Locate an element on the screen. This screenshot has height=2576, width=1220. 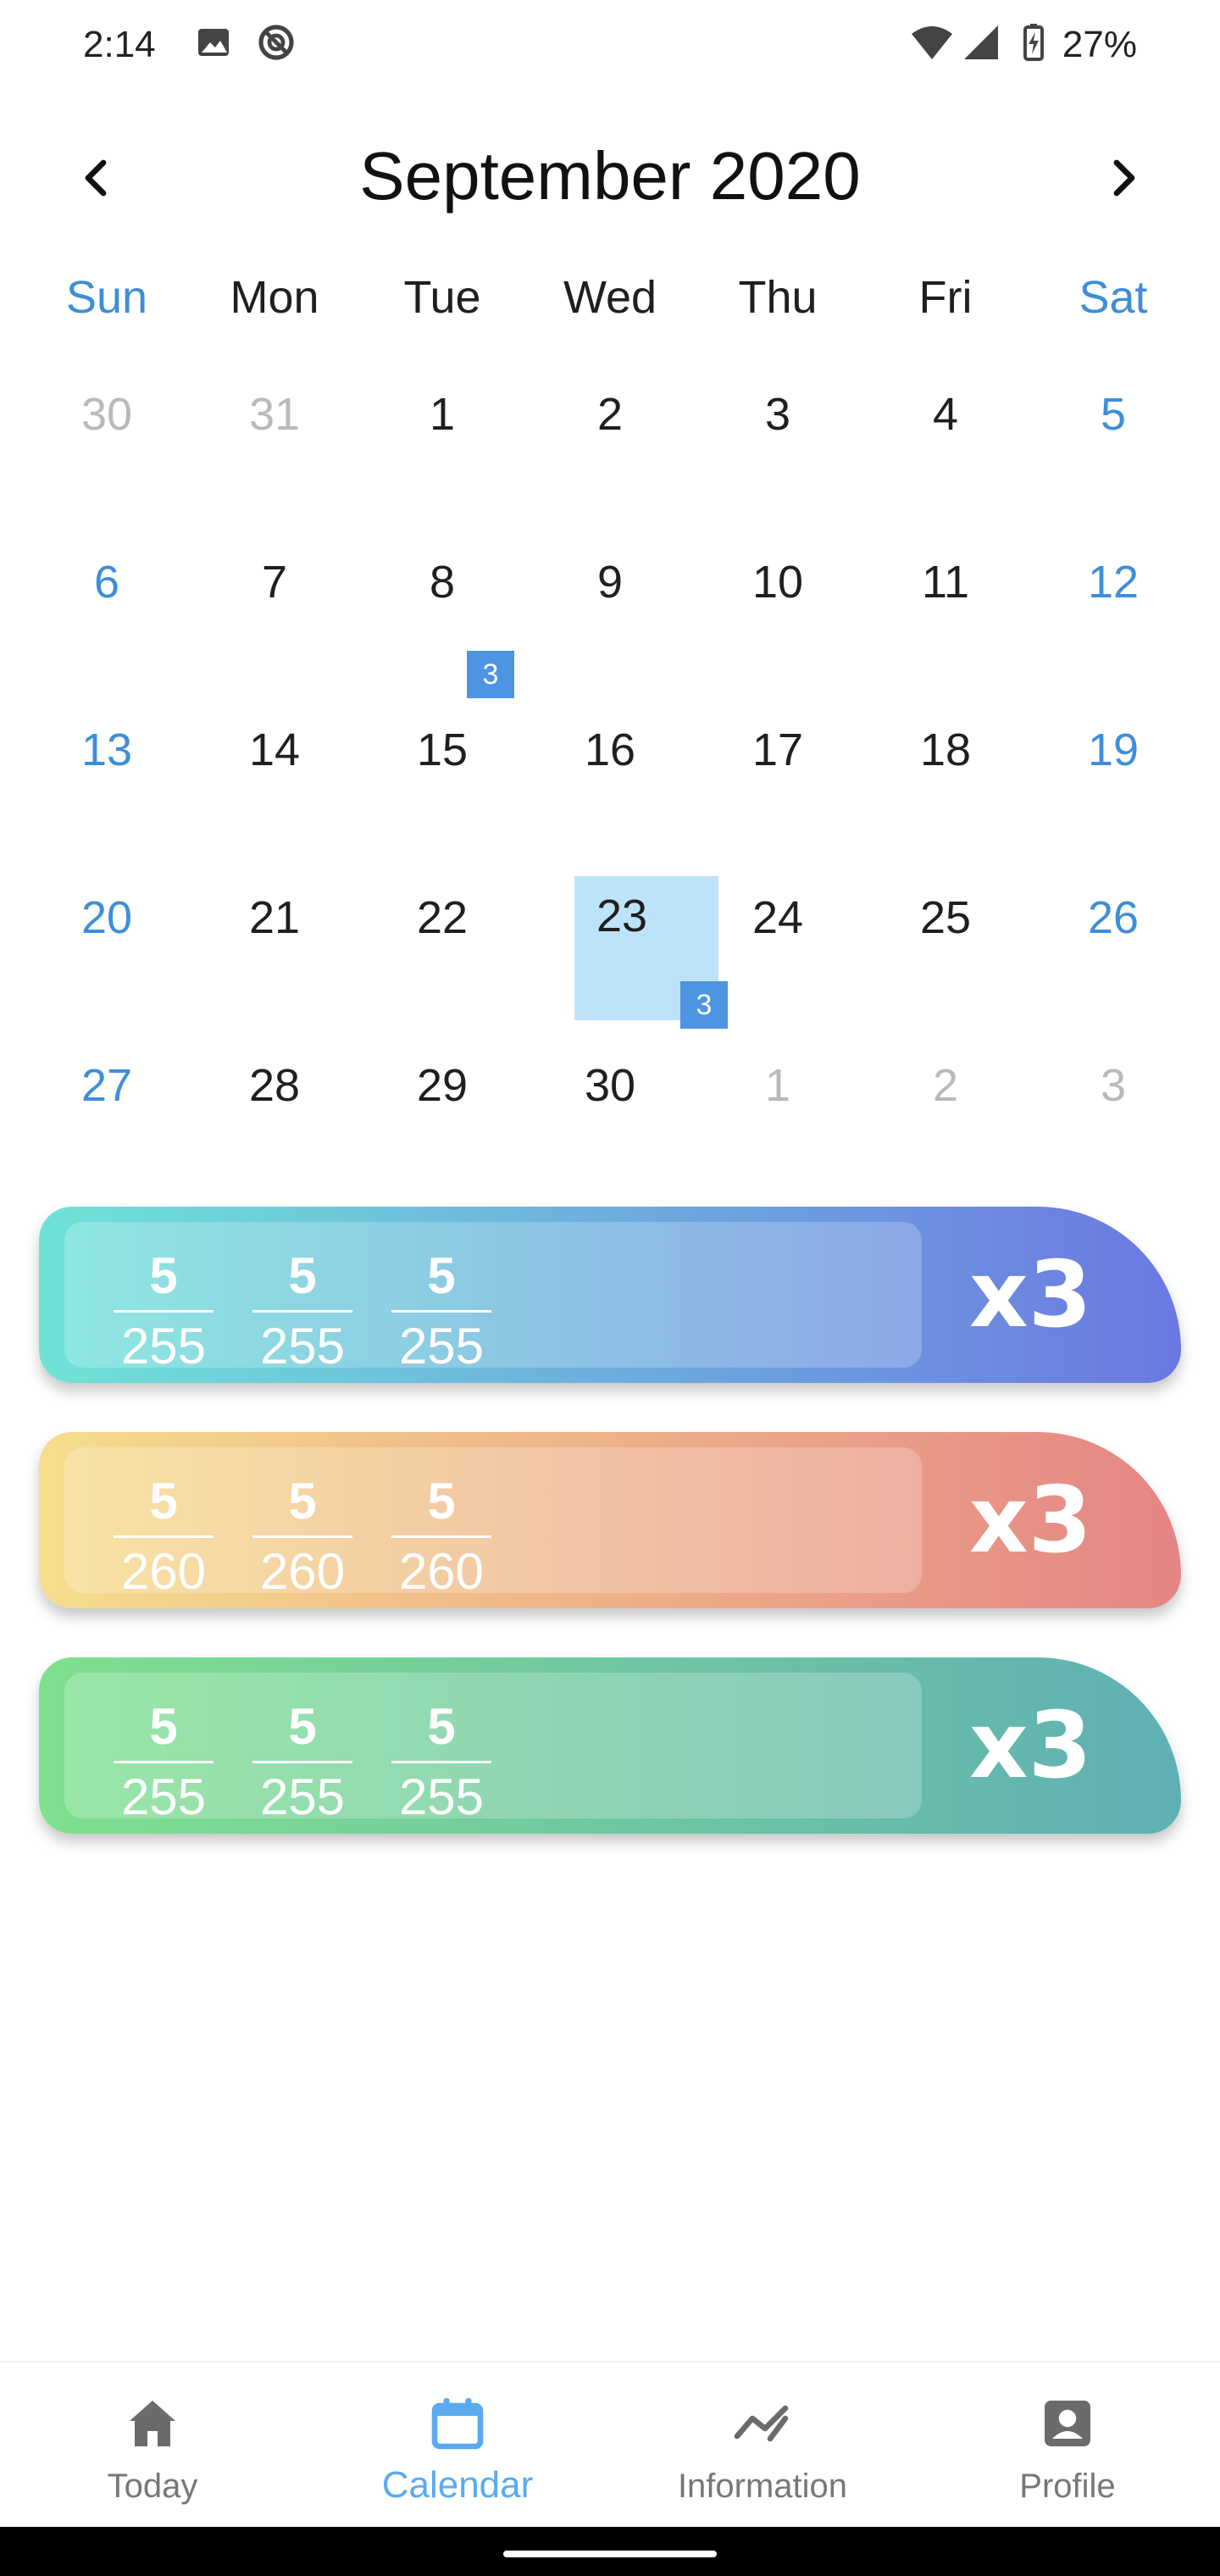
day-cell: 25 is located at coordinates (945, 960).